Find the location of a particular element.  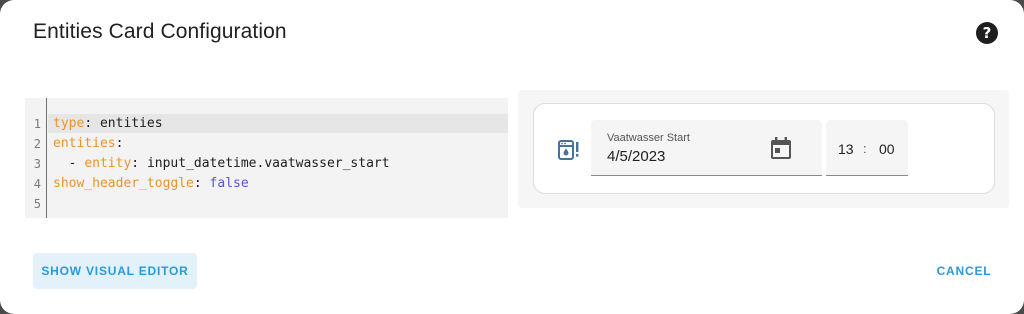

line-number: 1 is located at coordinates (37, 124).